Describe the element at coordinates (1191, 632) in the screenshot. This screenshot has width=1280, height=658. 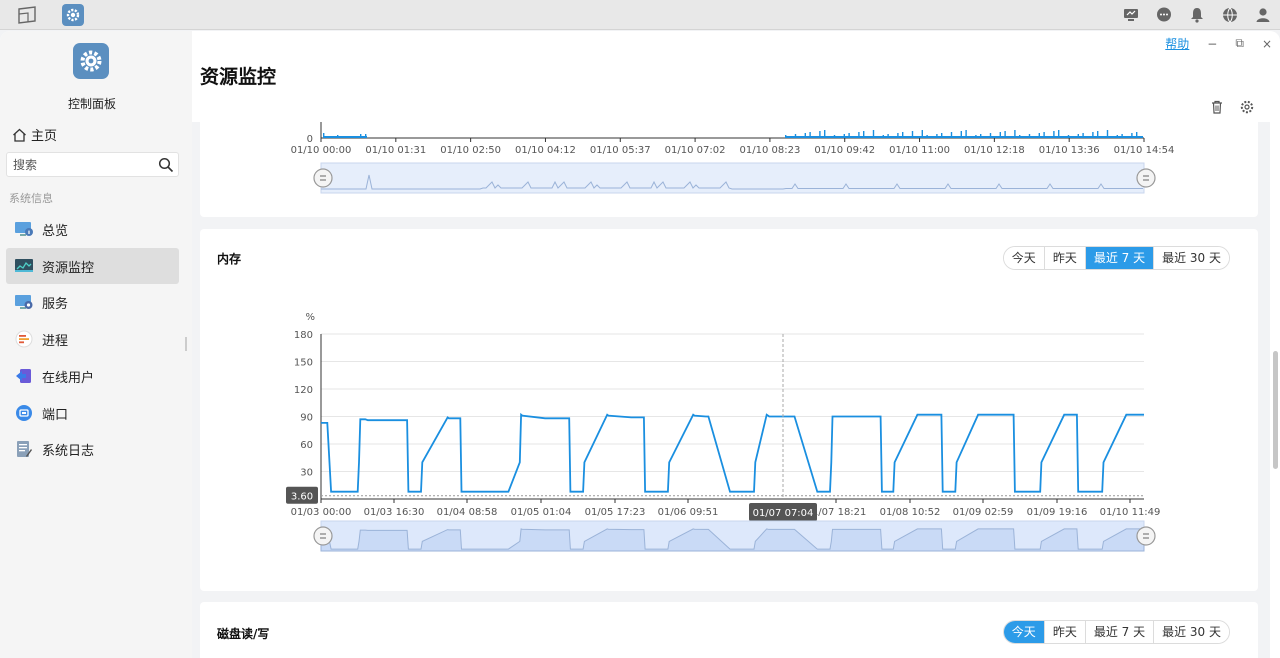
I see `range-last-30-days: 最近 30 天` at that location.